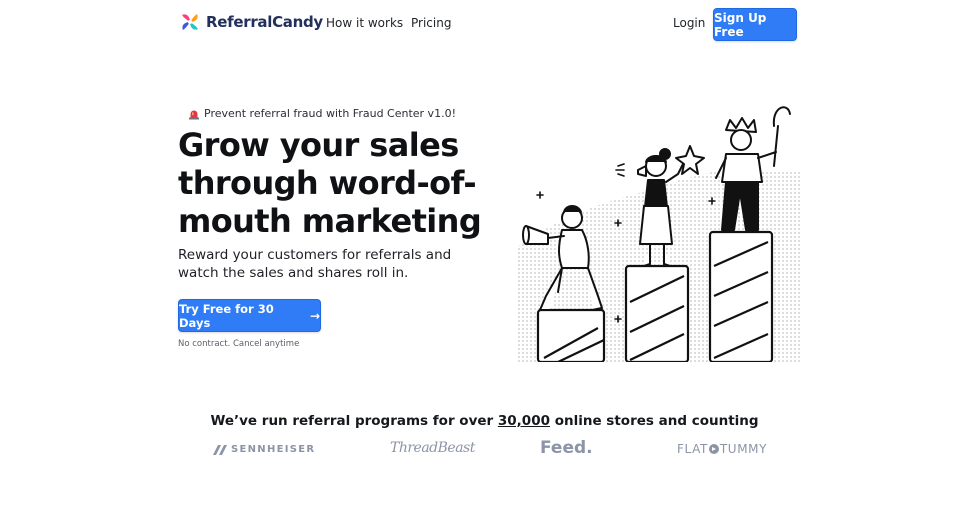  What do you see at coordinates (431, 23) in the screenshot?
I see `nav-pricing: Pricing` at bounding box center [431, 23].